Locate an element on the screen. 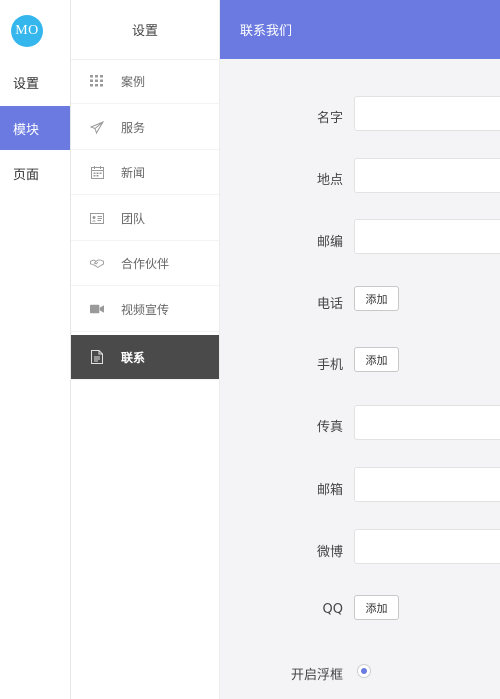 Image resolution: width=500 pixels, height=699 pixels. module-item-label: 联系 is located at coordinates (133, 357).